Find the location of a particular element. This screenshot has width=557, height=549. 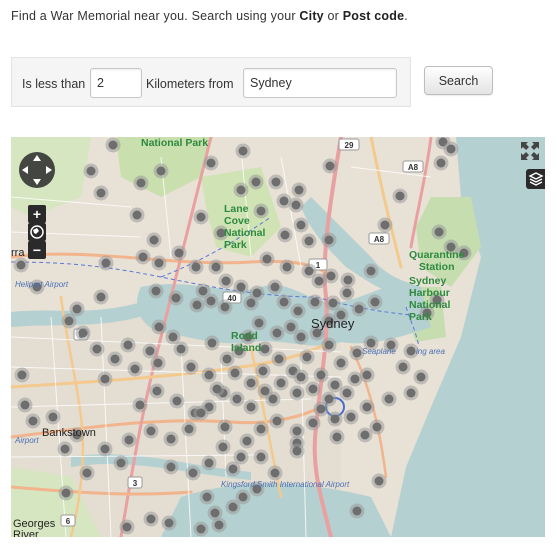

pan-control is located at coordinates (37, 170).